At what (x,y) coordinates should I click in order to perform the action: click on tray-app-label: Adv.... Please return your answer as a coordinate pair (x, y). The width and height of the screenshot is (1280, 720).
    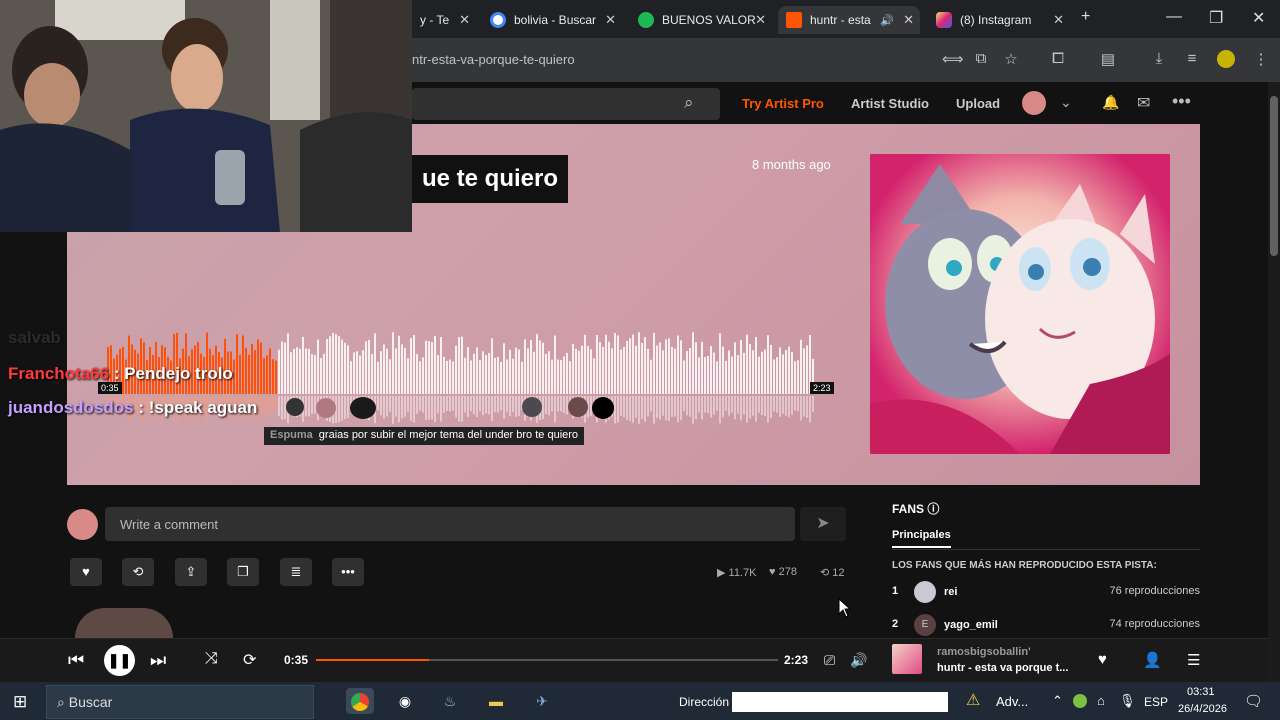
    Looking at the image, I should click on (1012, 701).